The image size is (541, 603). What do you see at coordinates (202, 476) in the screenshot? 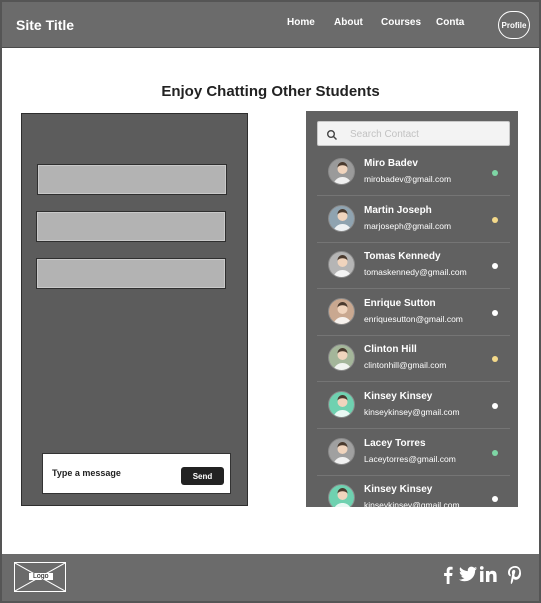
I see `send-button: Send` at bounding box center [202, 476].